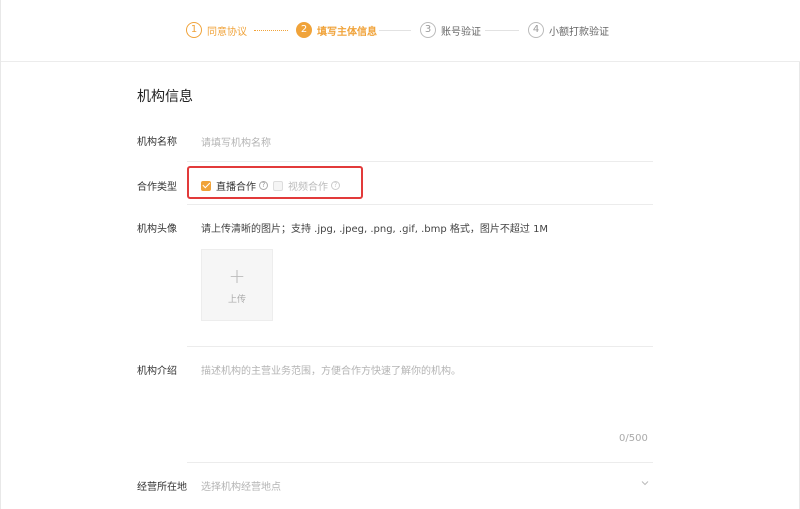 Image resolution: width=800 pixels, height=509 pixels. I want to click on progress-steps: 1 同意协议 2 填写主体信息 3 账号验证 4 小额打款验证, so click(400, 31).